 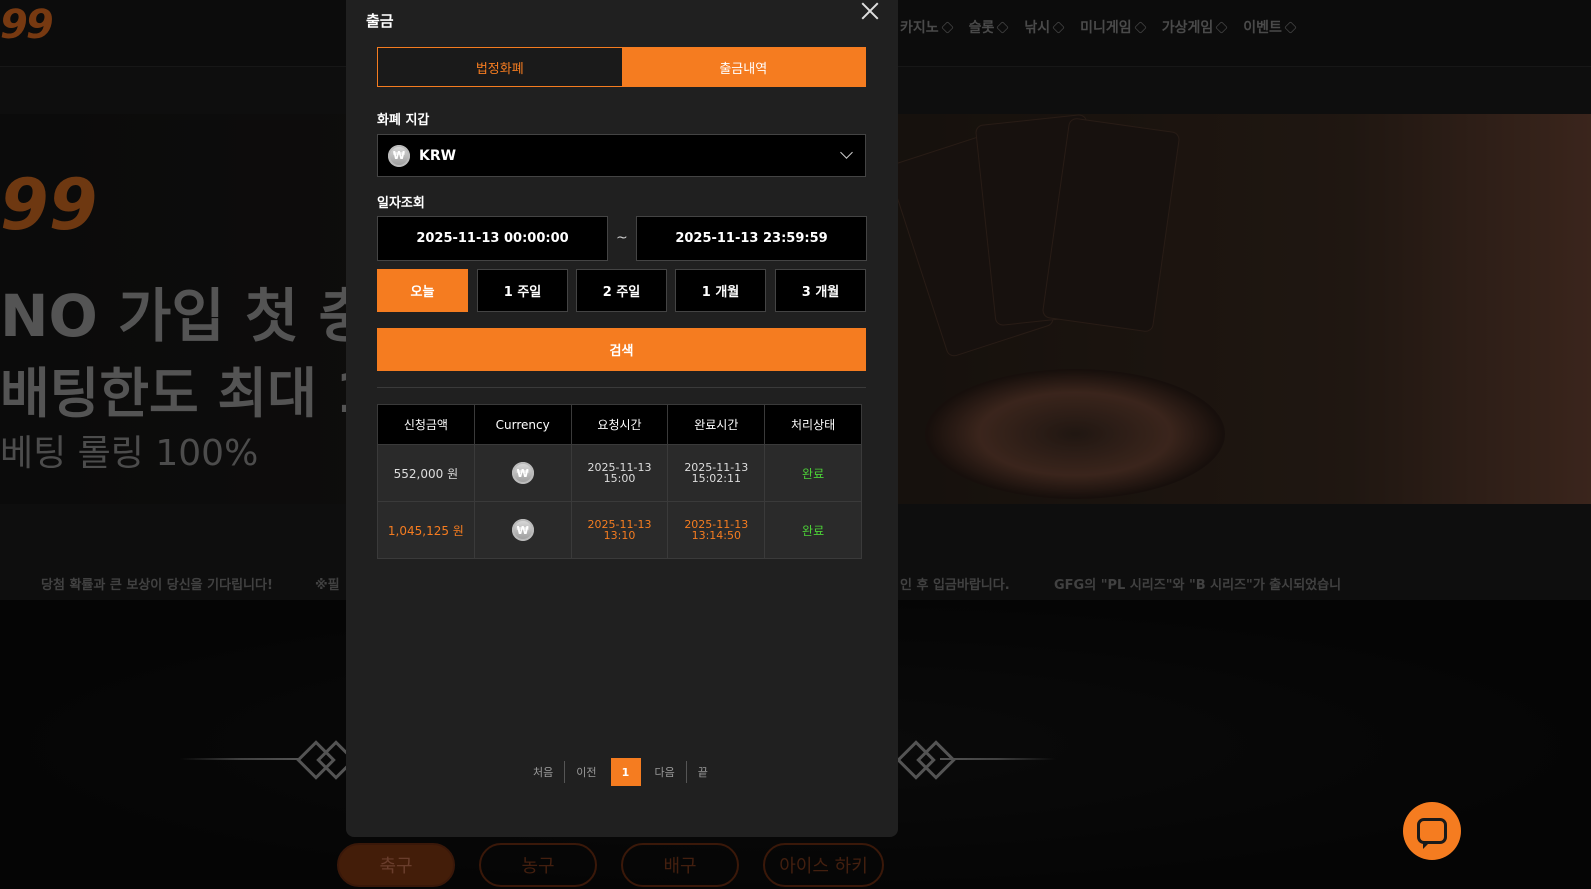 What do you see at coordinates (703, 772) in the screenshot?
I see `page-last-button: 끝` at bounding box center [703, 772].